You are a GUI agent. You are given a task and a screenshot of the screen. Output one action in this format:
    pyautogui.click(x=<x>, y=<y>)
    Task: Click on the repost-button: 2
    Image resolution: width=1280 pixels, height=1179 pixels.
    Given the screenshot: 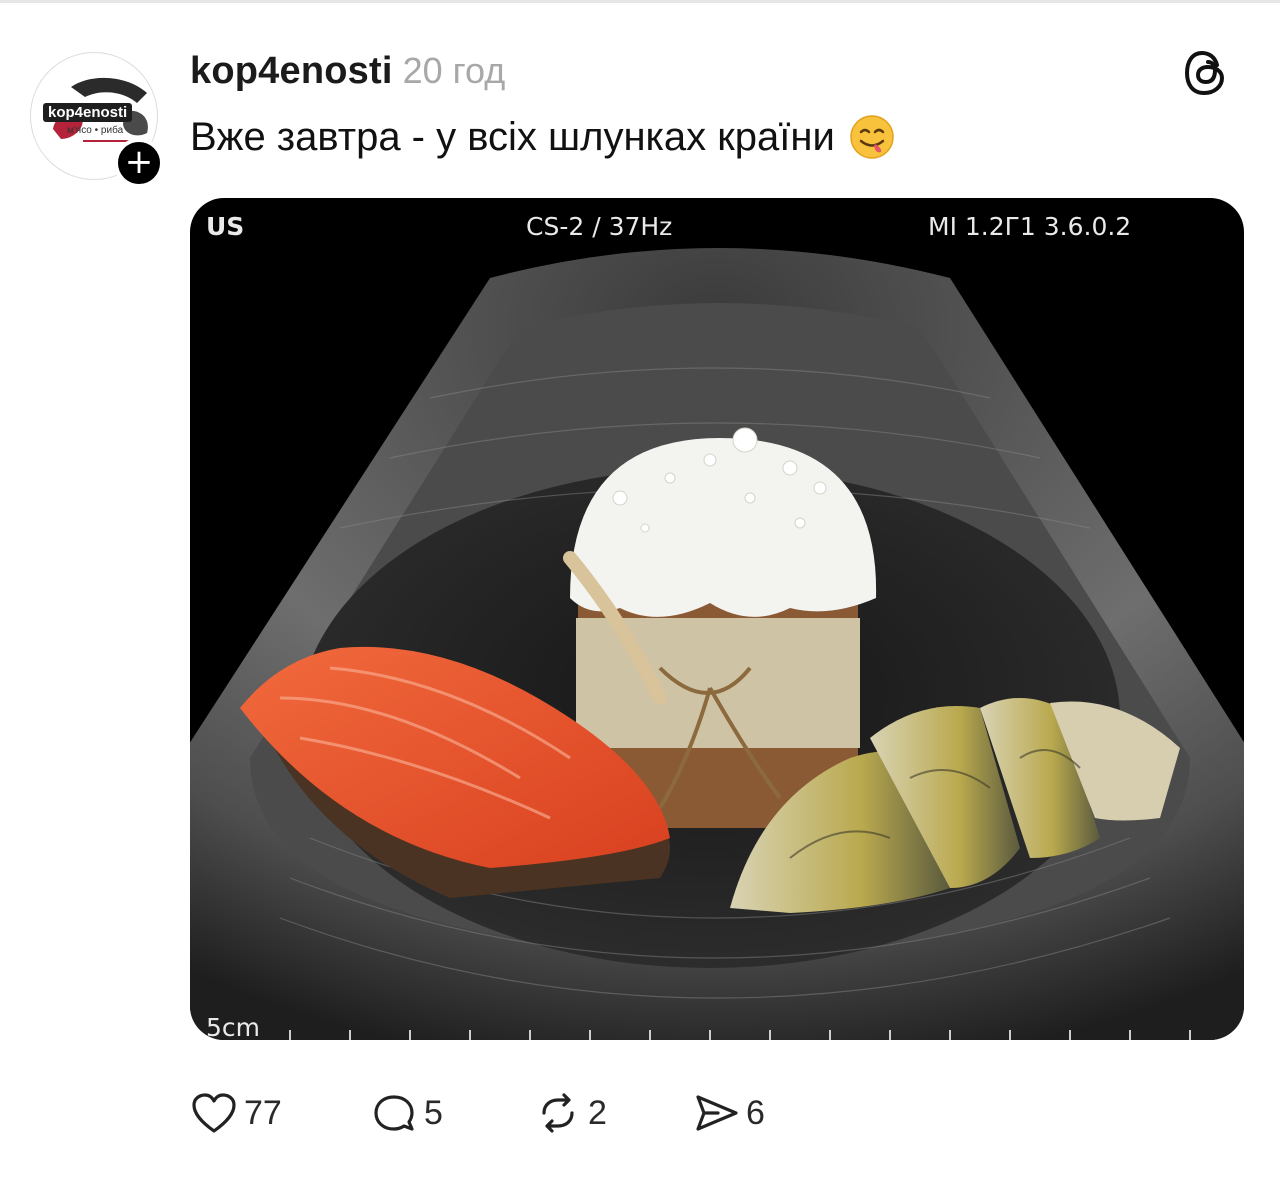 What is the action you would take?
    pyautogui.click(x=570, y=1113)
    